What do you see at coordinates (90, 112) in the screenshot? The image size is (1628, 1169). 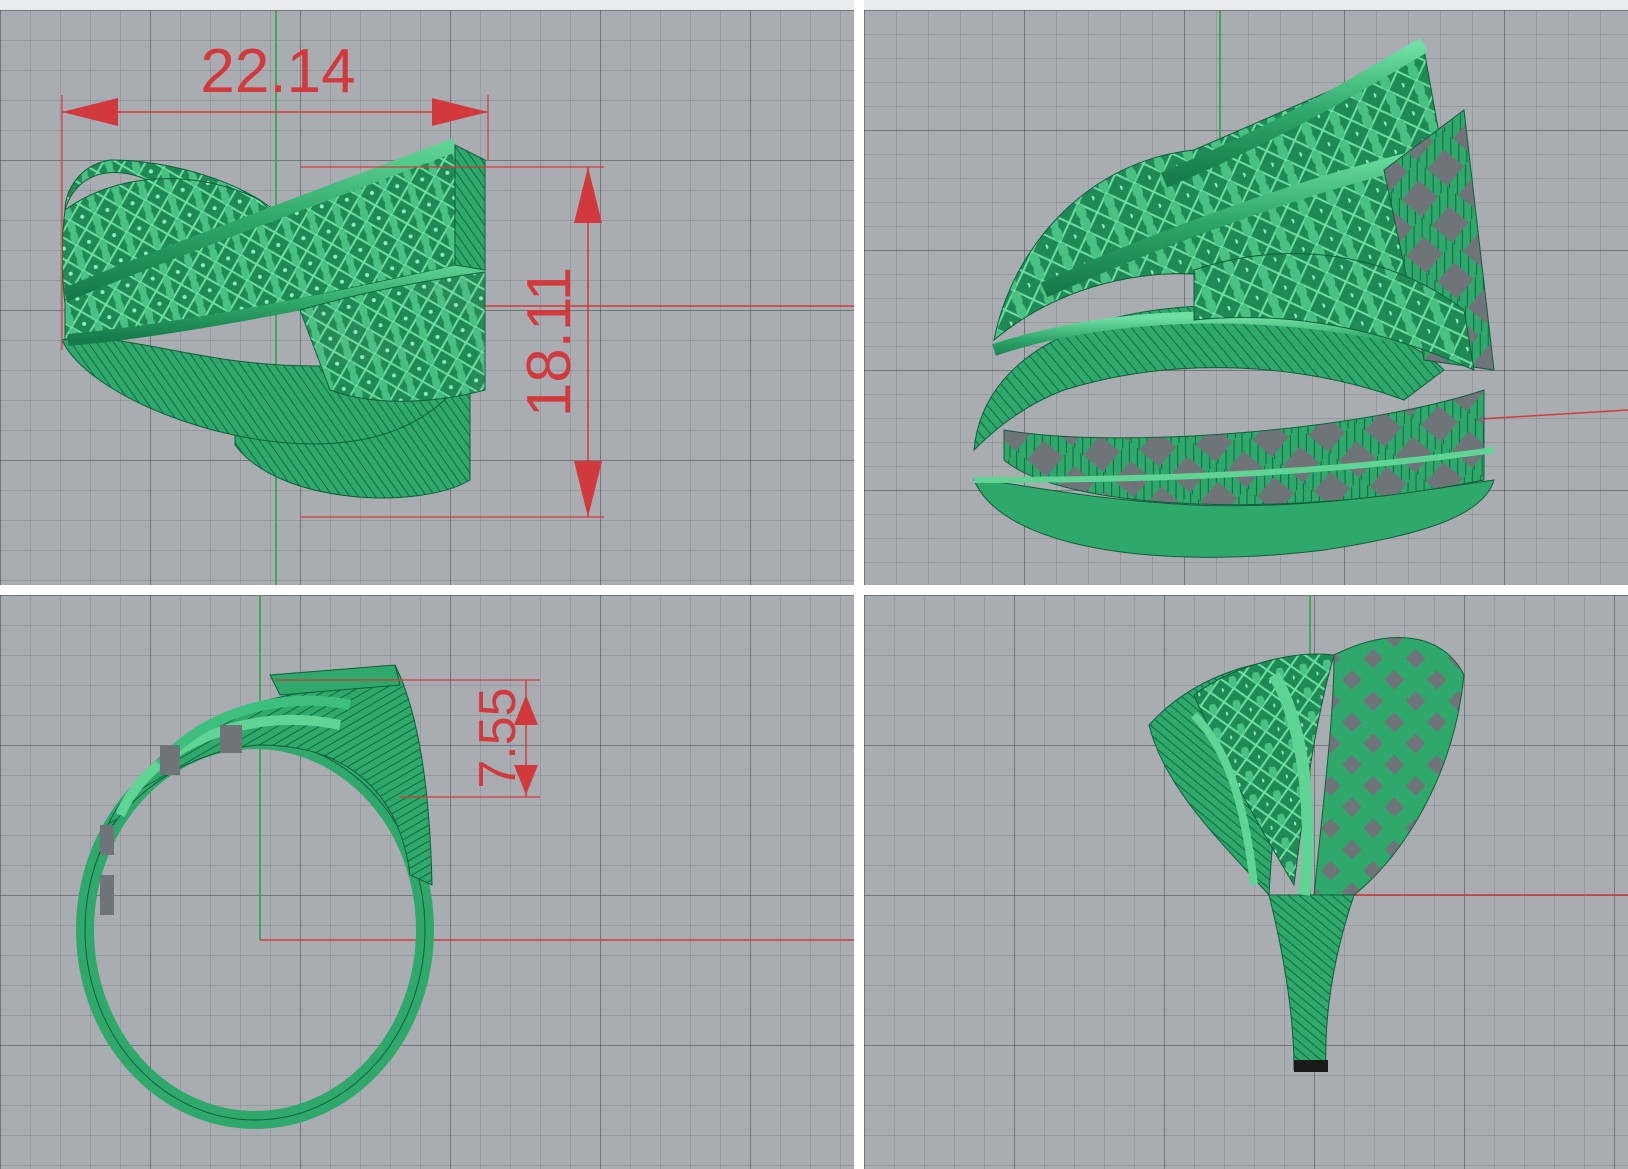 I see `arrowhead-left-icon` at bounding box center [90, 112].